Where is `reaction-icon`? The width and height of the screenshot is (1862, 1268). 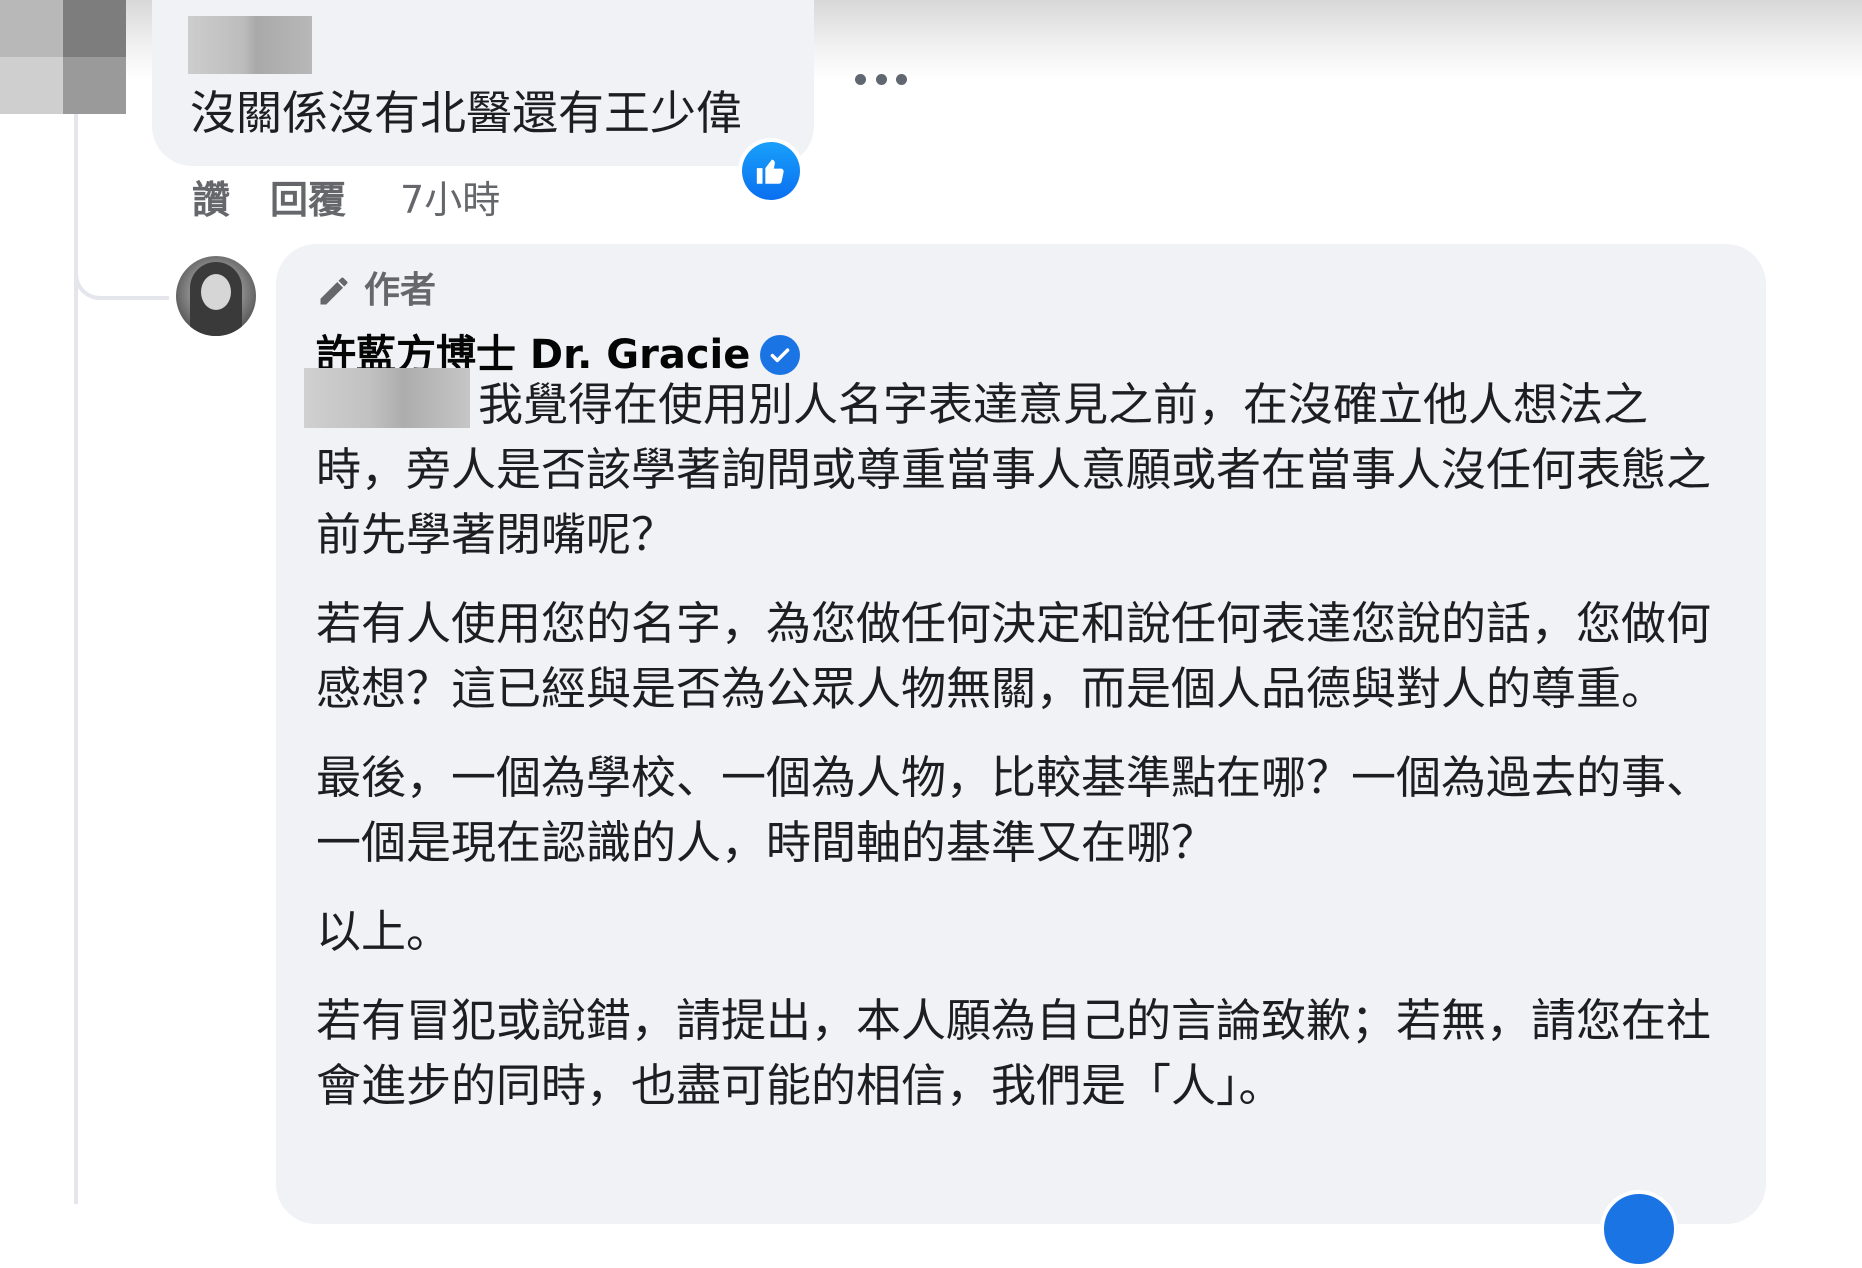 reaction-icon is located at coordinates (1639, 1229).